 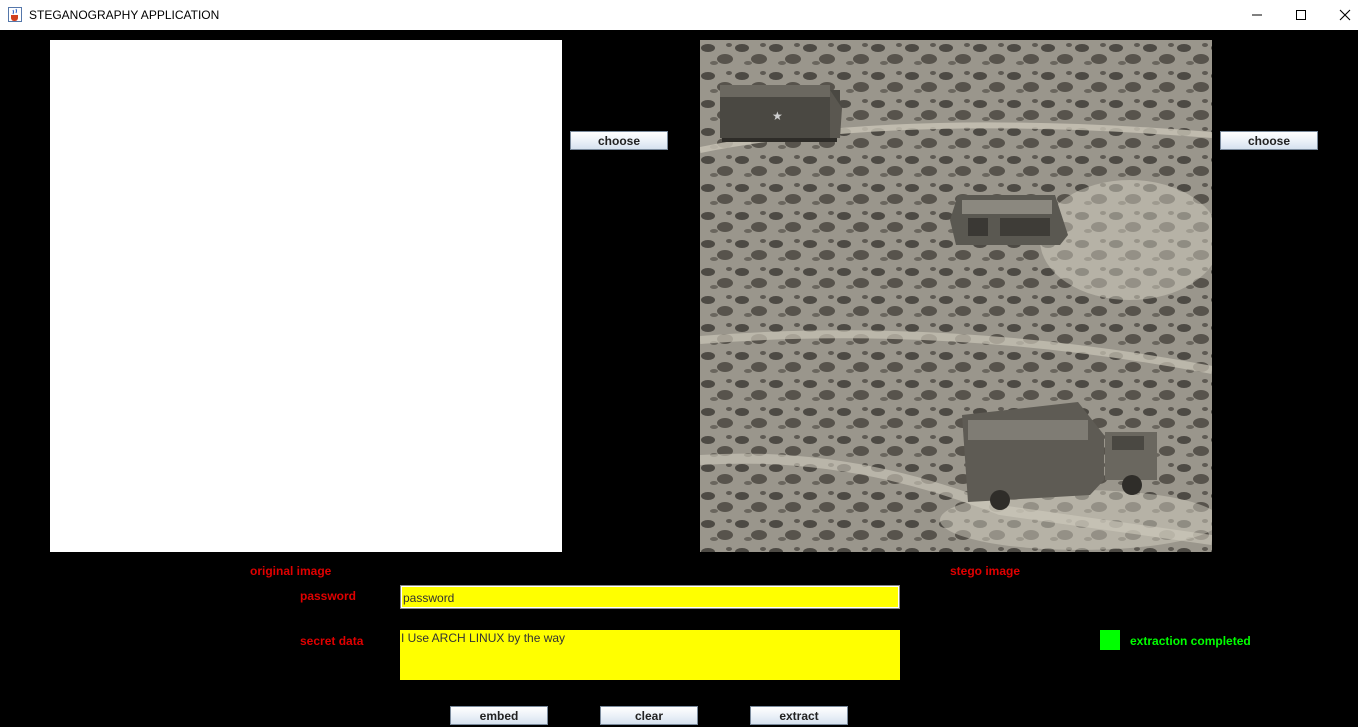 What do you see at coordinates (328, 596) in the screenshot?
I see `password-label: password` at bounding box center [328, 596].